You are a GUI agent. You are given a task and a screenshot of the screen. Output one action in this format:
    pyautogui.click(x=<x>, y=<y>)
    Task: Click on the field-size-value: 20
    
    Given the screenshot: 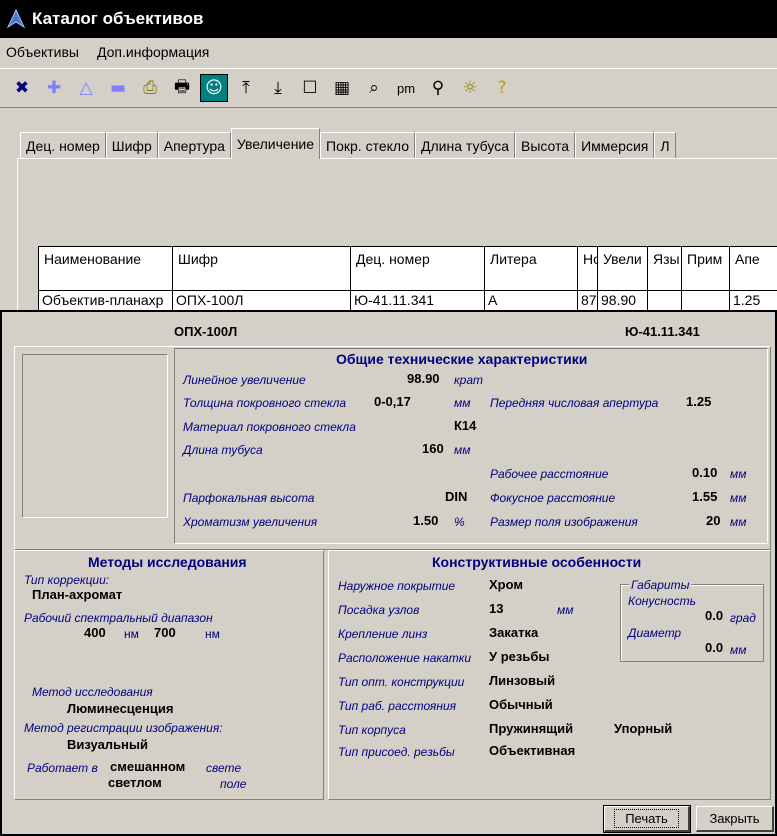 What is the action you would take?
    pyautogui.click(x=713, y=520)
    